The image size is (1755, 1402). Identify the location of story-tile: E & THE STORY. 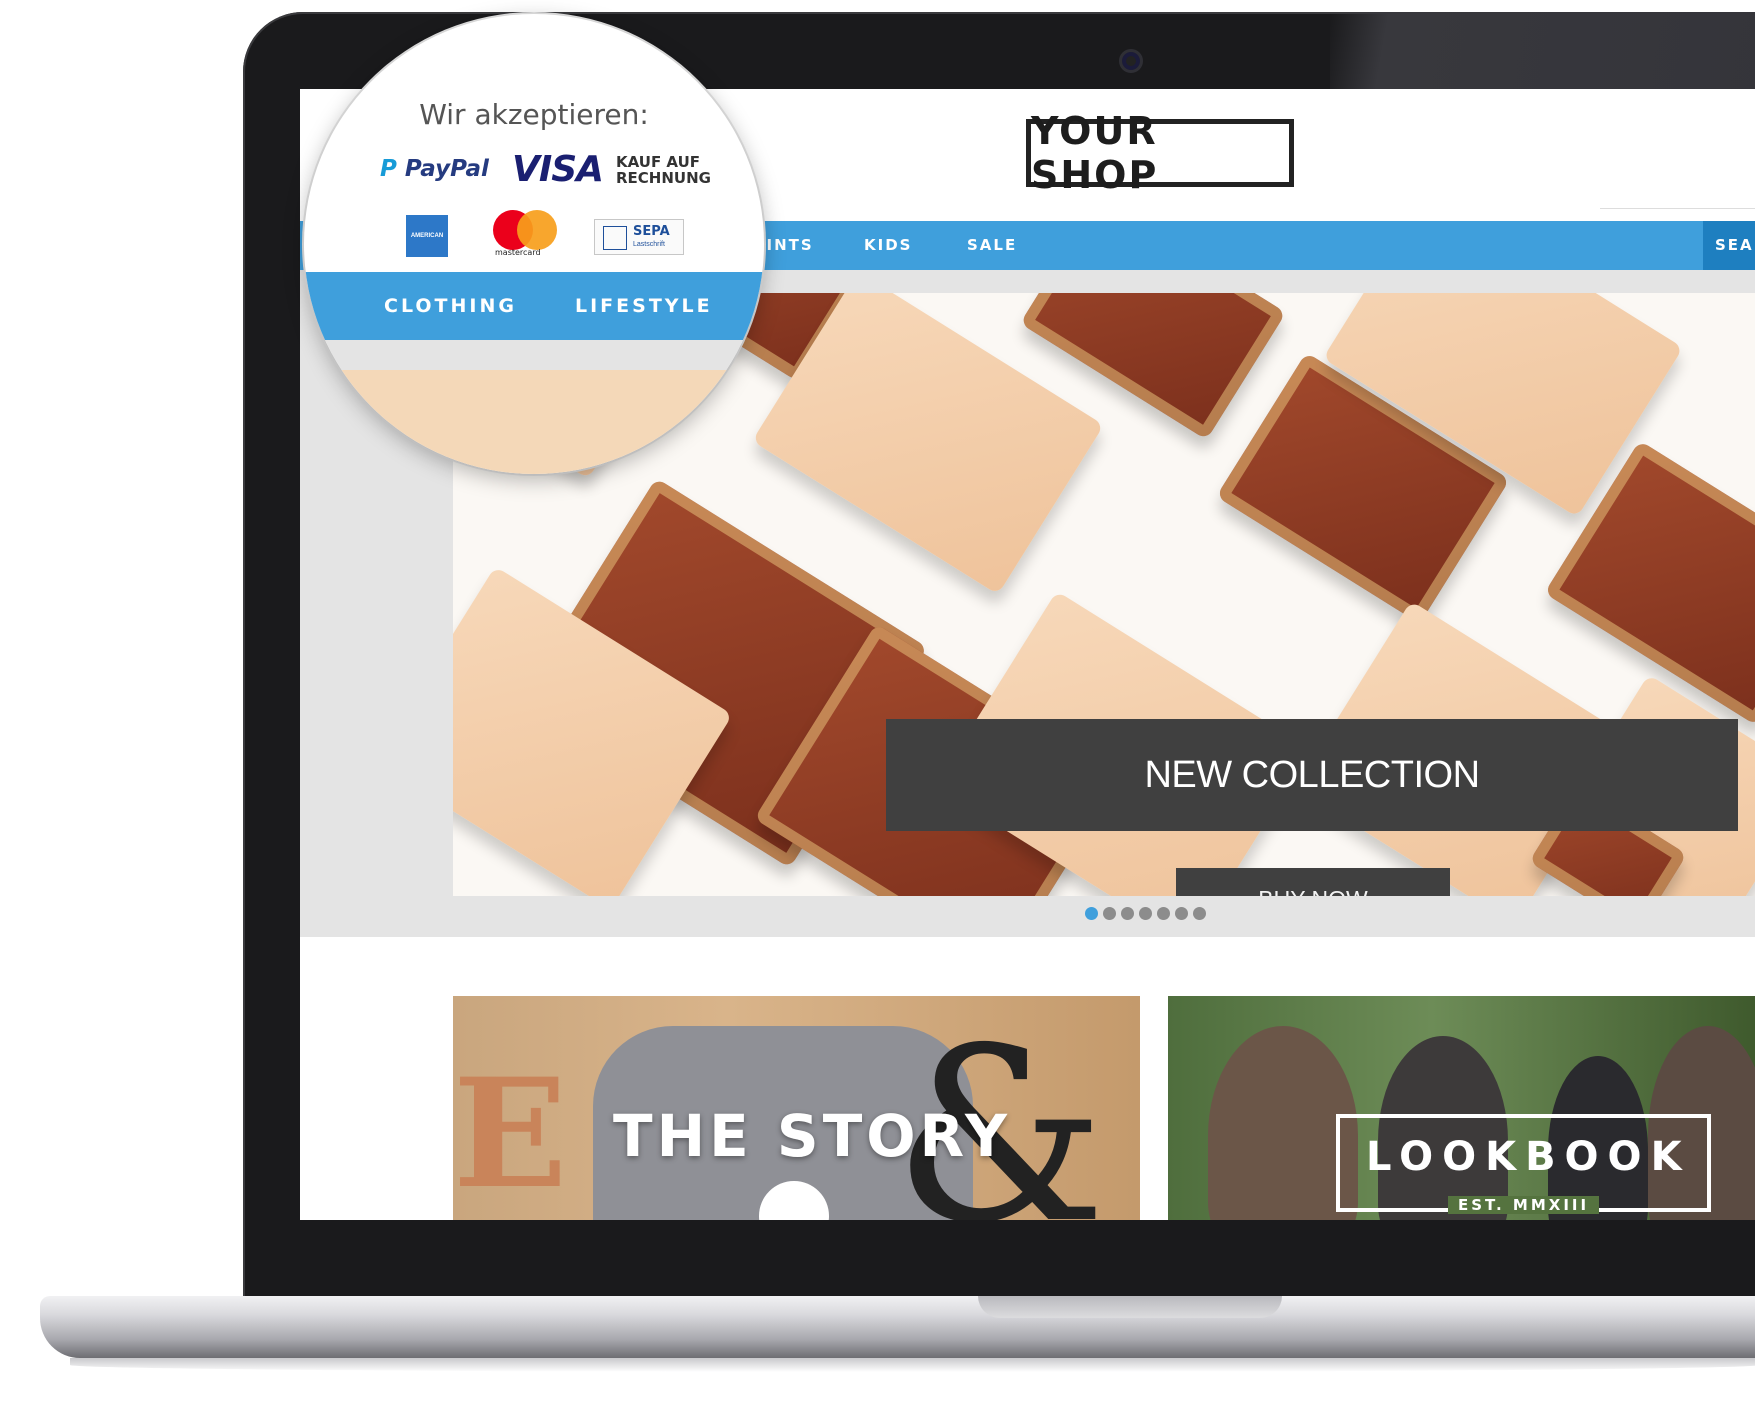
(796, 1108).